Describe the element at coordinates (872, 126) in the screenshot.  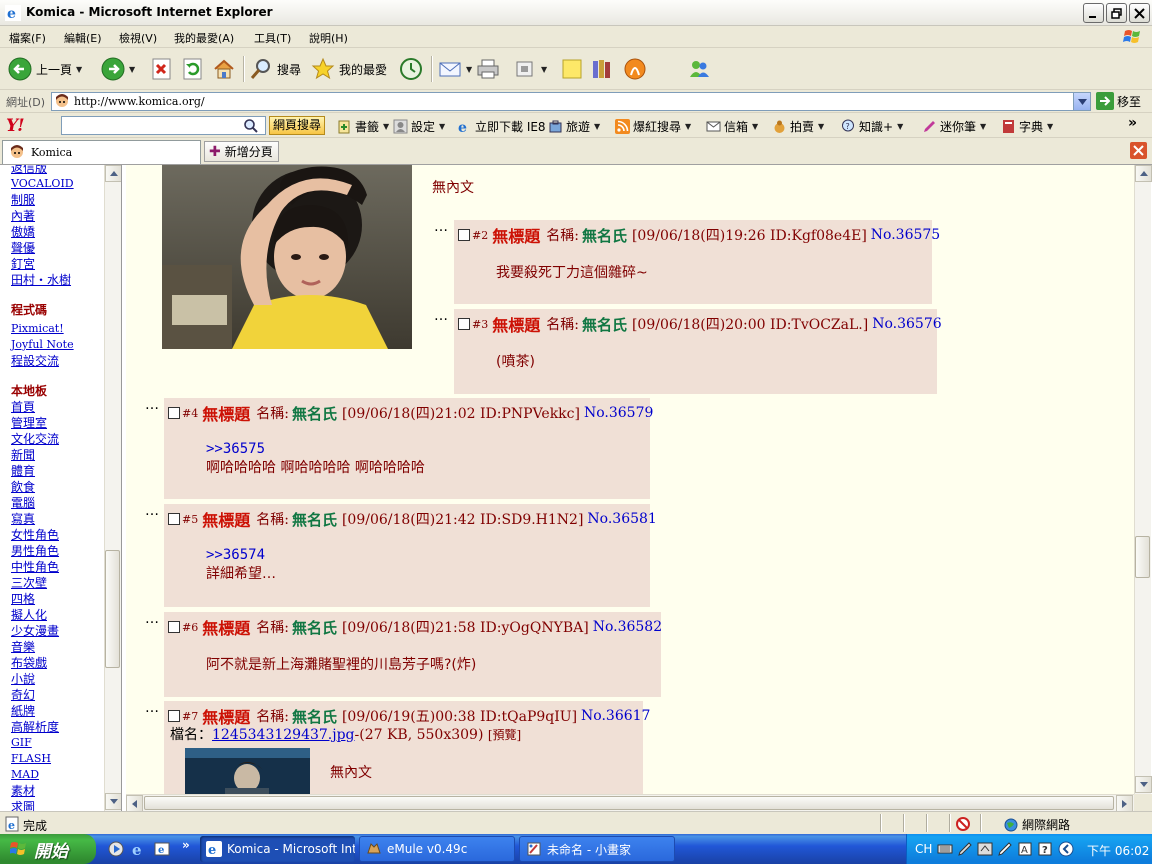
I see `yahoo-knowledge-button: ? 知識+ ▼` at that location.